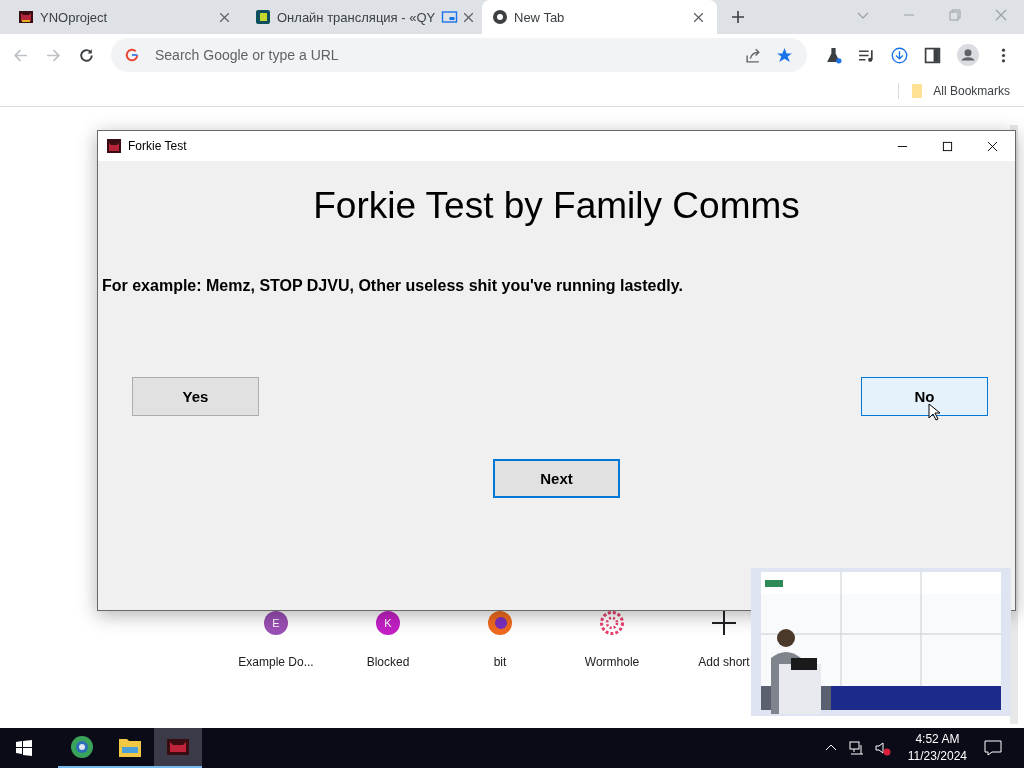 The width and height of the screenshot is (1024, 768). I want to click on star-icon, so click(784, 55).